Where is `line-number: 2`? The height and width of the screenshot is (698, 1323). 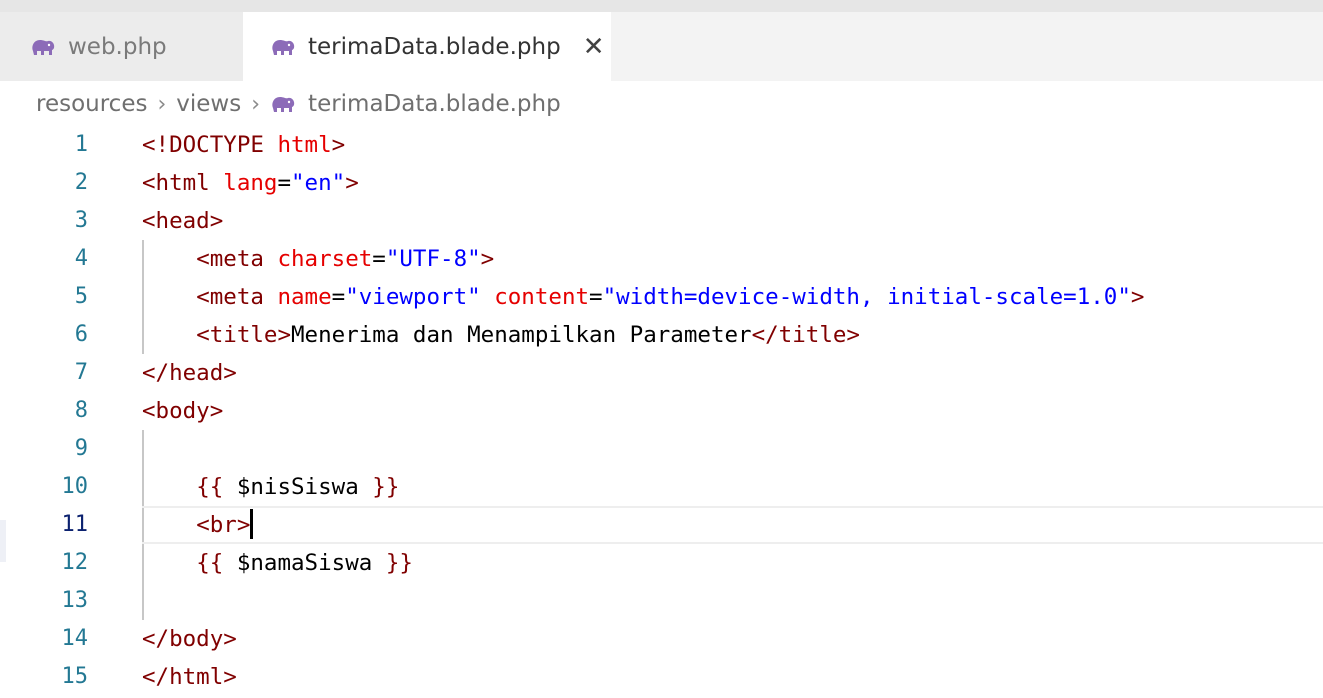 line-number: 2 is located at coordinates (81, 182).